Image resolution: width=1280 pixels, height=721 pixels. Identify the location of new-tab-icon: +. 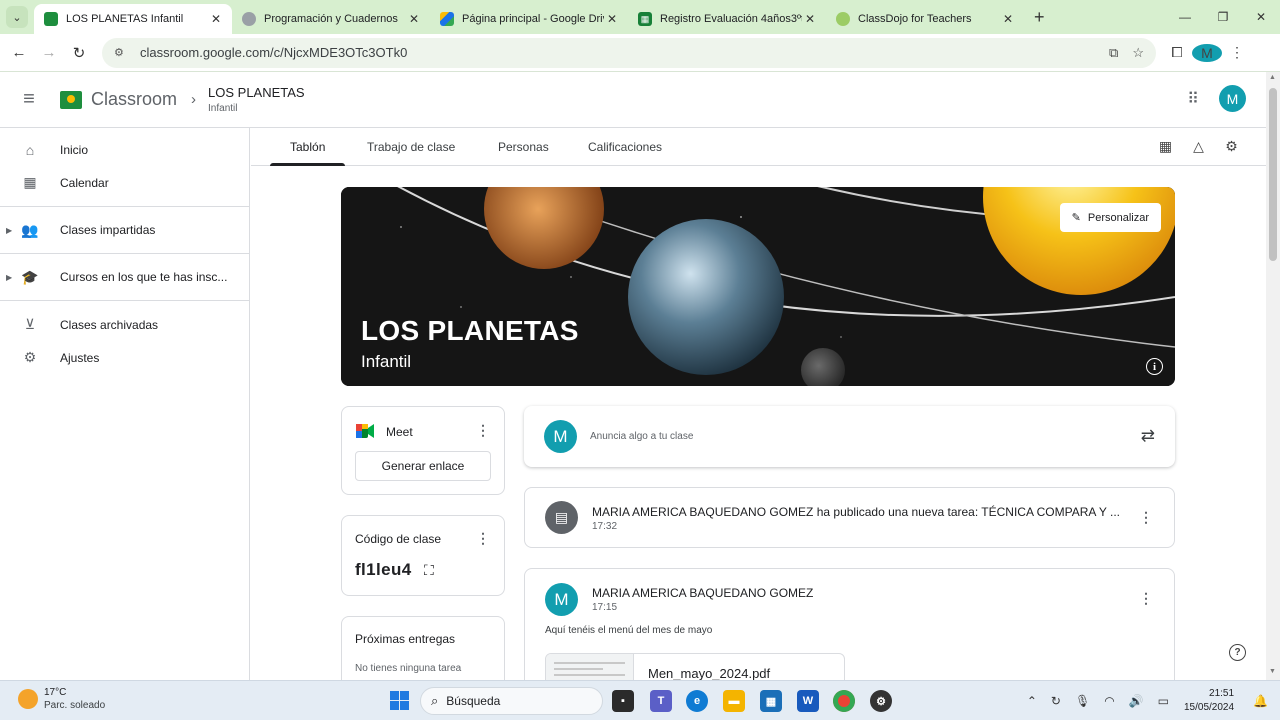
(1039, 17).